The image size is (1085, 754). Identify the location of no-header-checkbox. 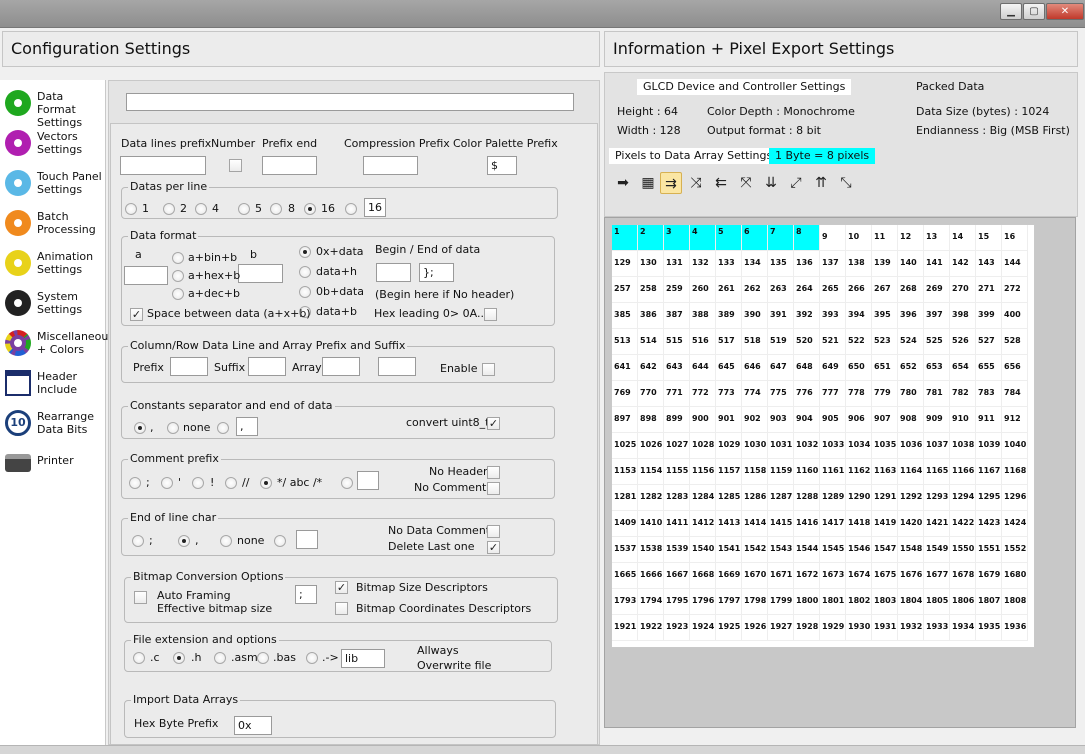
(493, 472).